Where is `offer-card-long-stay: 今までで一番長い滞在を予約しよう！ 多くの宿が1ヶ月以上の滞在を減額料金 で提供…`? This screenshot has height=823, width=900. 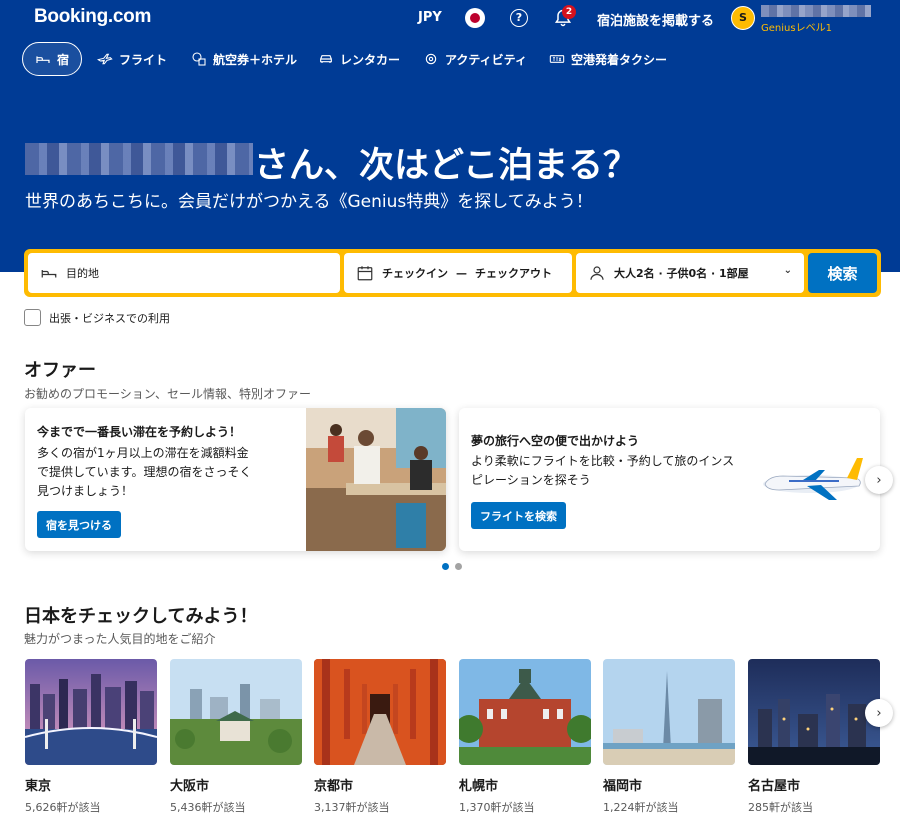
offer-card-long-stay: 今までで一番長い滞在を予約しよう！ 多くの宿が1ヶ月以上の滞在を減額料金 で提供… is located at coordinates (235, 479).